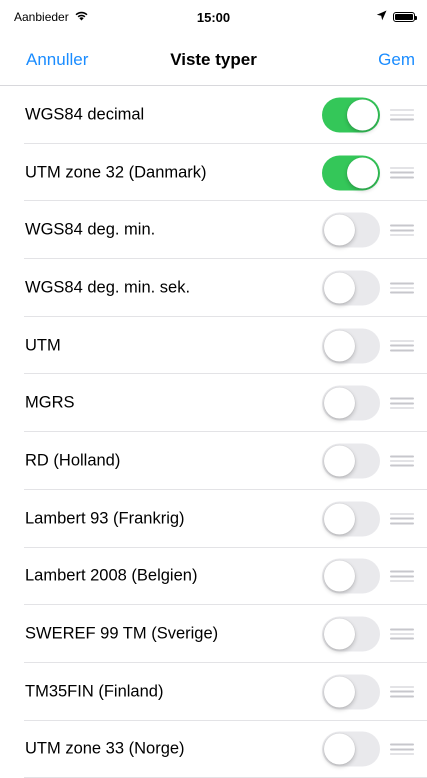 This screenshot has height=778, width=427. I want to click on navigation-bar: Annuller Viste typer Gem, so click(213, 60).